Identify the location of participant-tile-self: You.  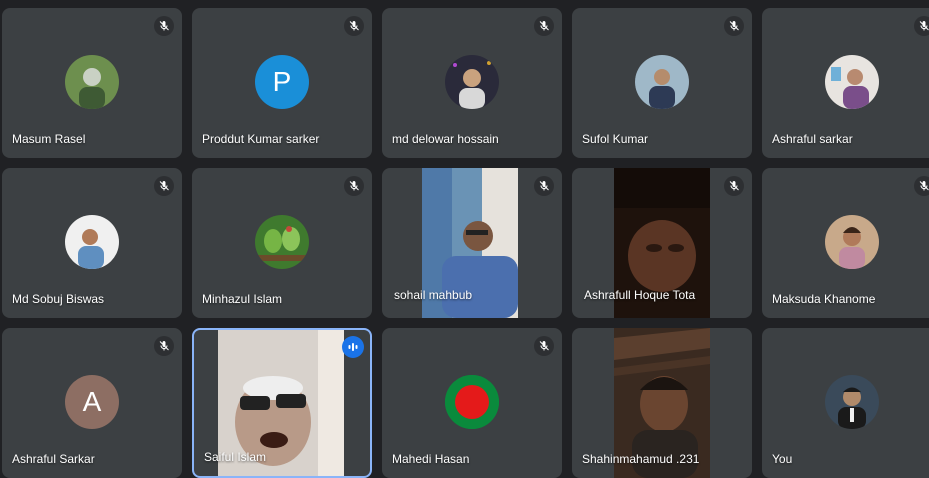
(845, 403).